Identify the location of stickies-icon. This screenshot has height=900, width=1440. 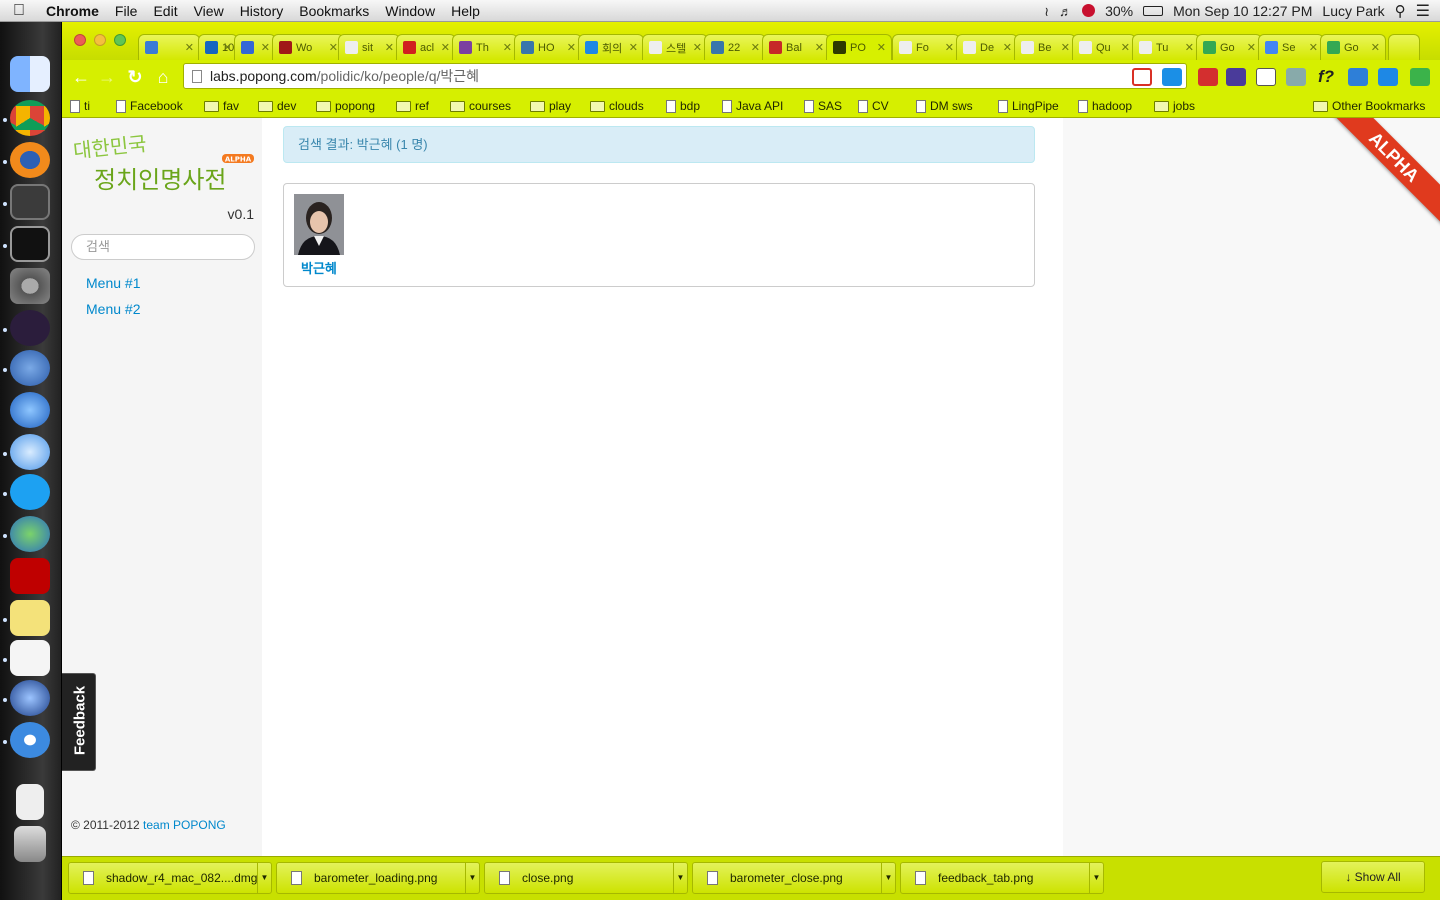
(30, 618).